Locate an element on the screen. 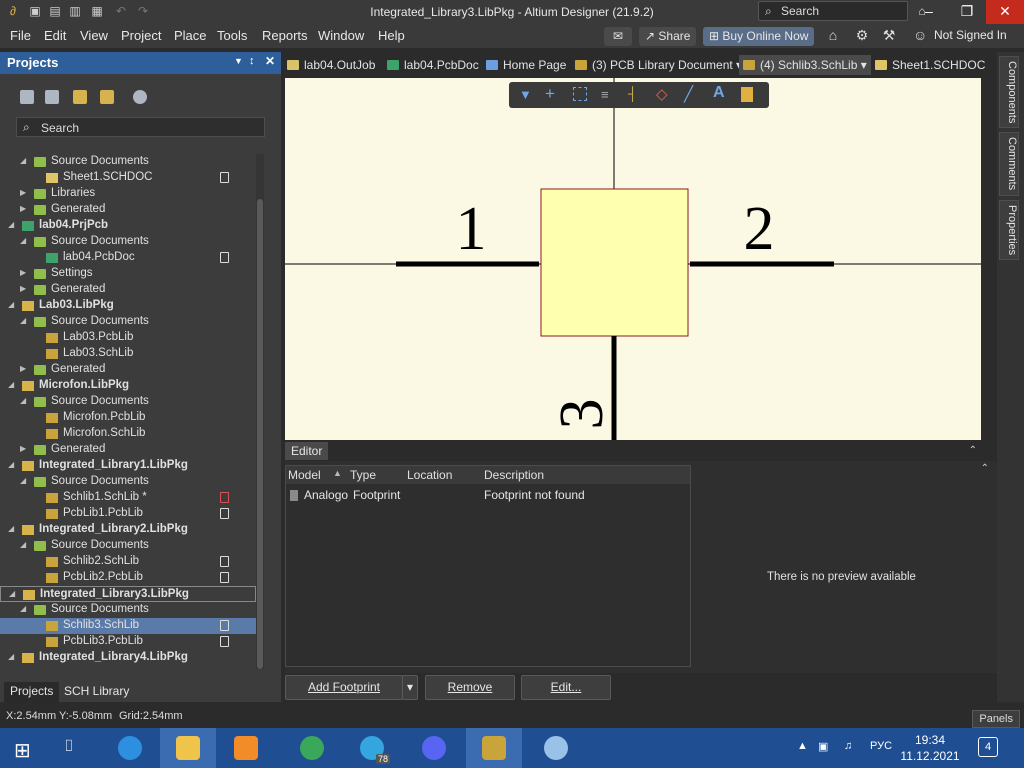 The image size is (1024, 768). add-footprint-button: Add Footprint is located at coordinates (344, 687).